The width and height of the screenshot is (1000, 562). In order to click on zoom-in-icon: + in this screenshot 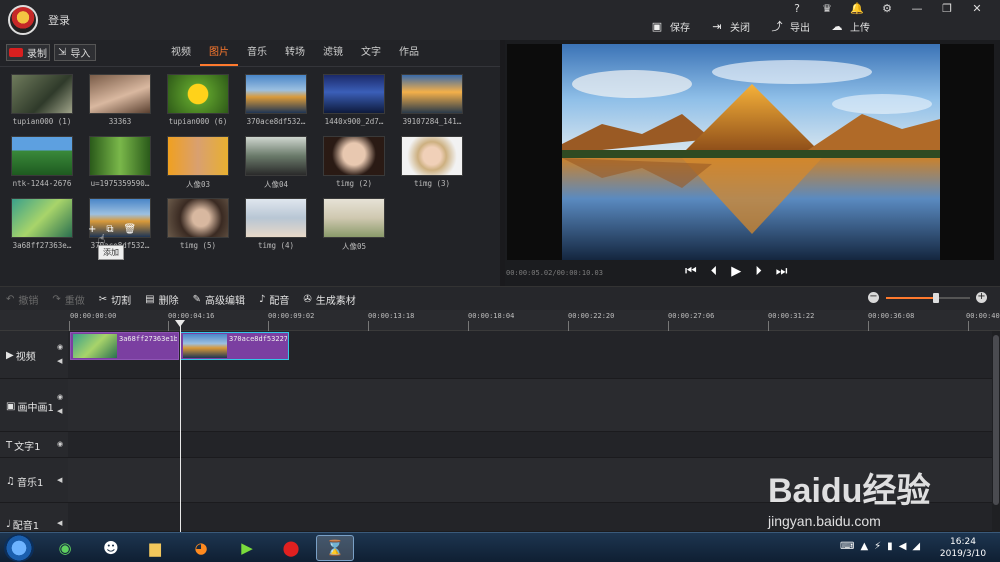, I will do `click(981, 297)`.